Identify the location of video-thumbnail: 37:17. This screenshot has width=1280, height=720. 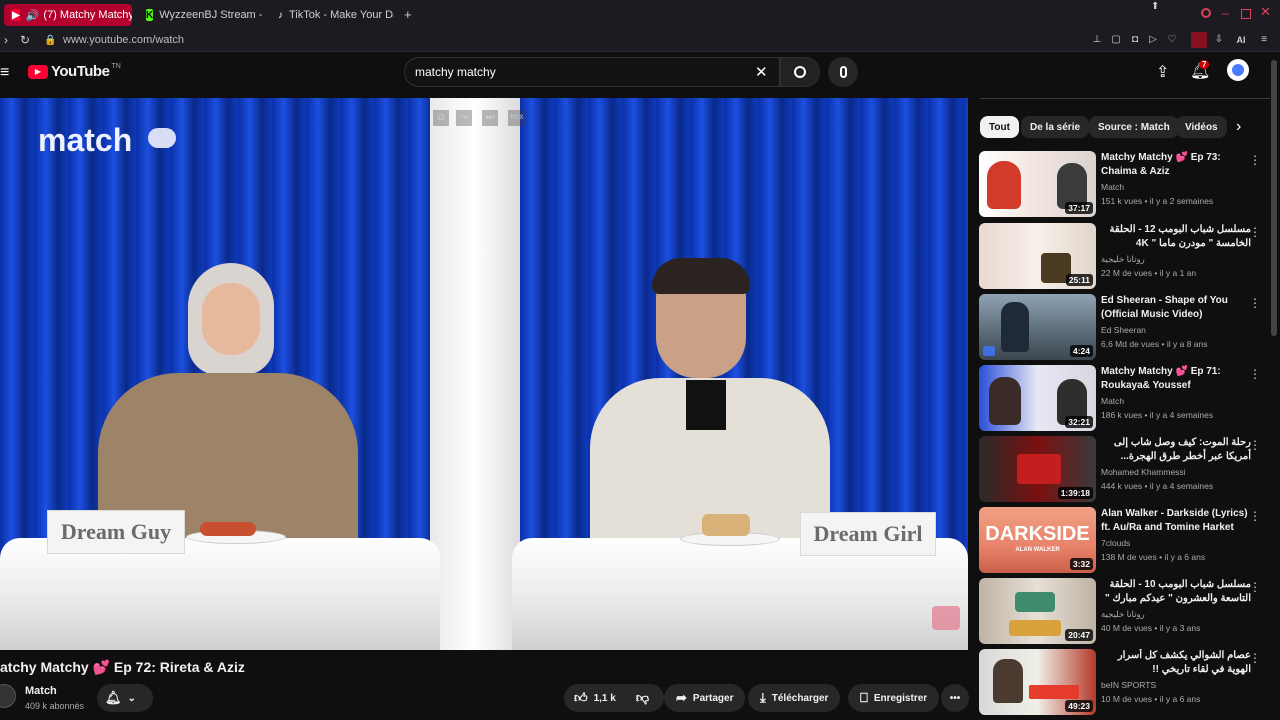
(1037, 184).